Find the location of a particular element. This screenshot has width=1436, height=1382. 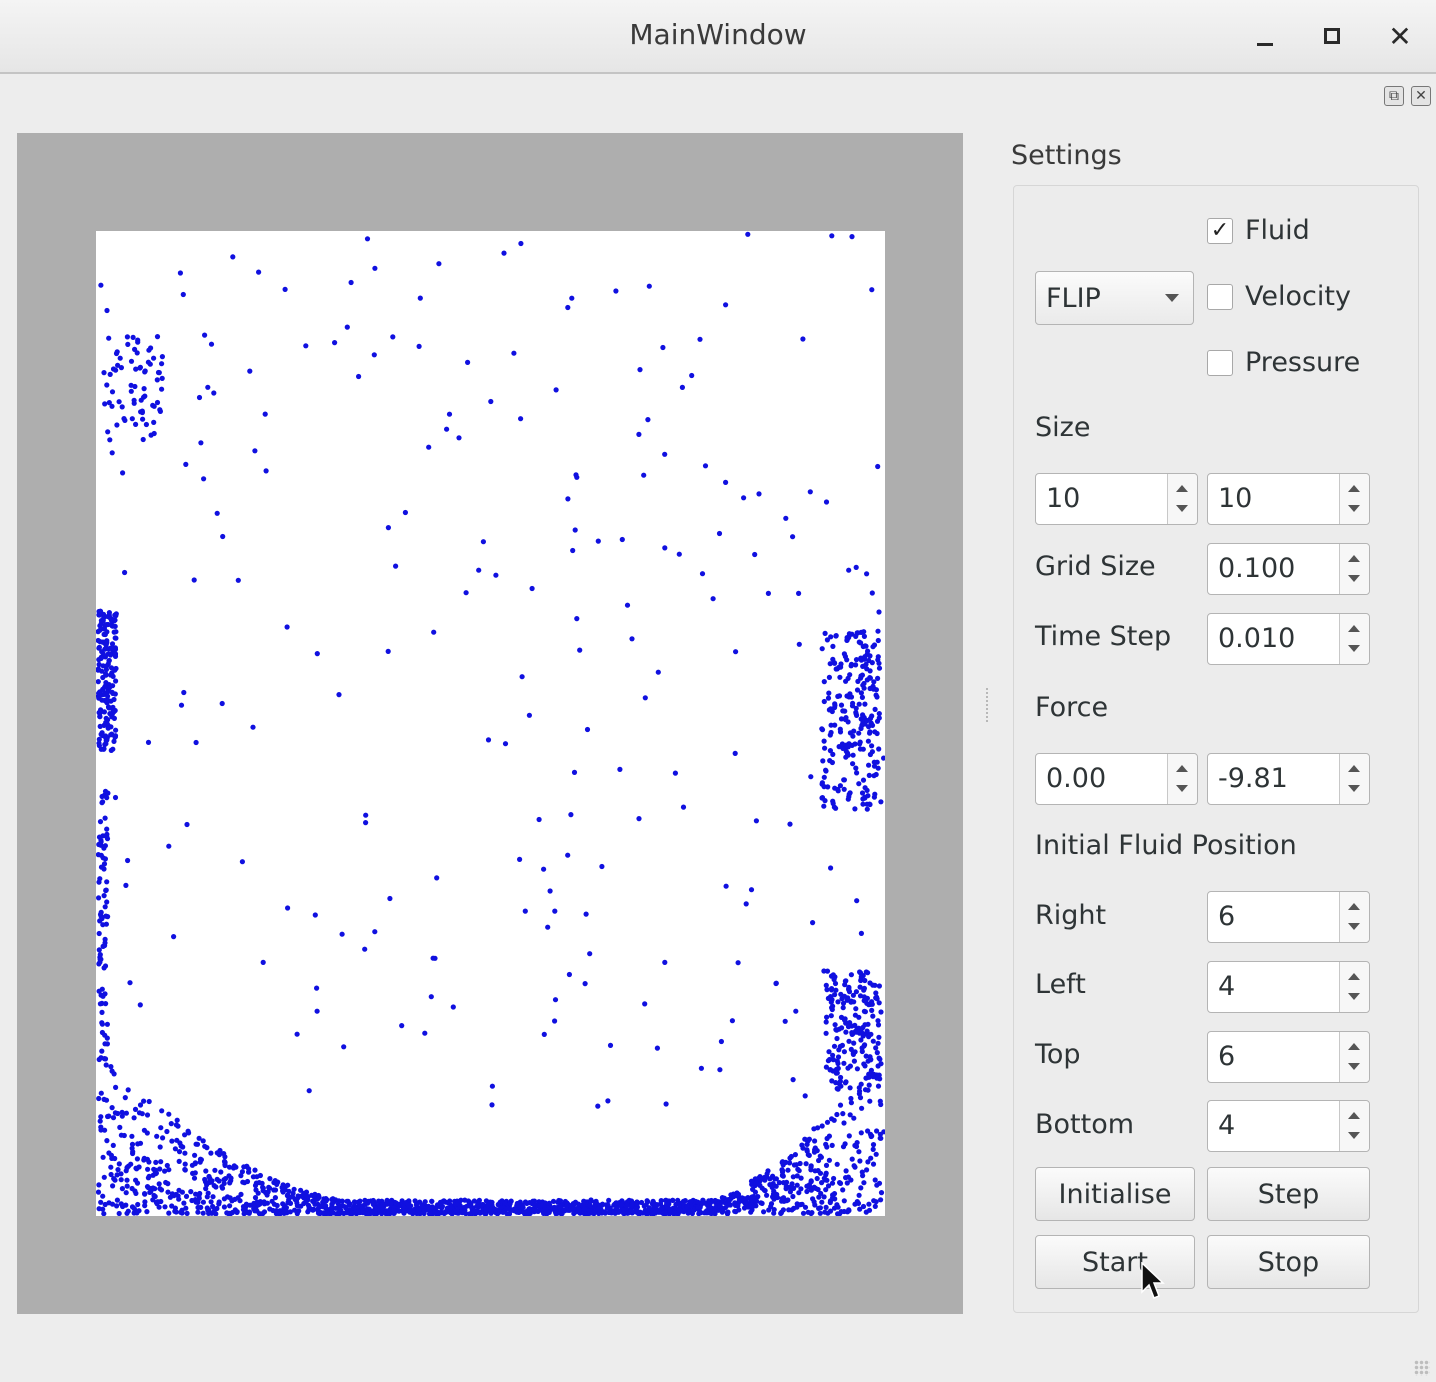

start-button: Start is located at coordinates (1115, 1262).